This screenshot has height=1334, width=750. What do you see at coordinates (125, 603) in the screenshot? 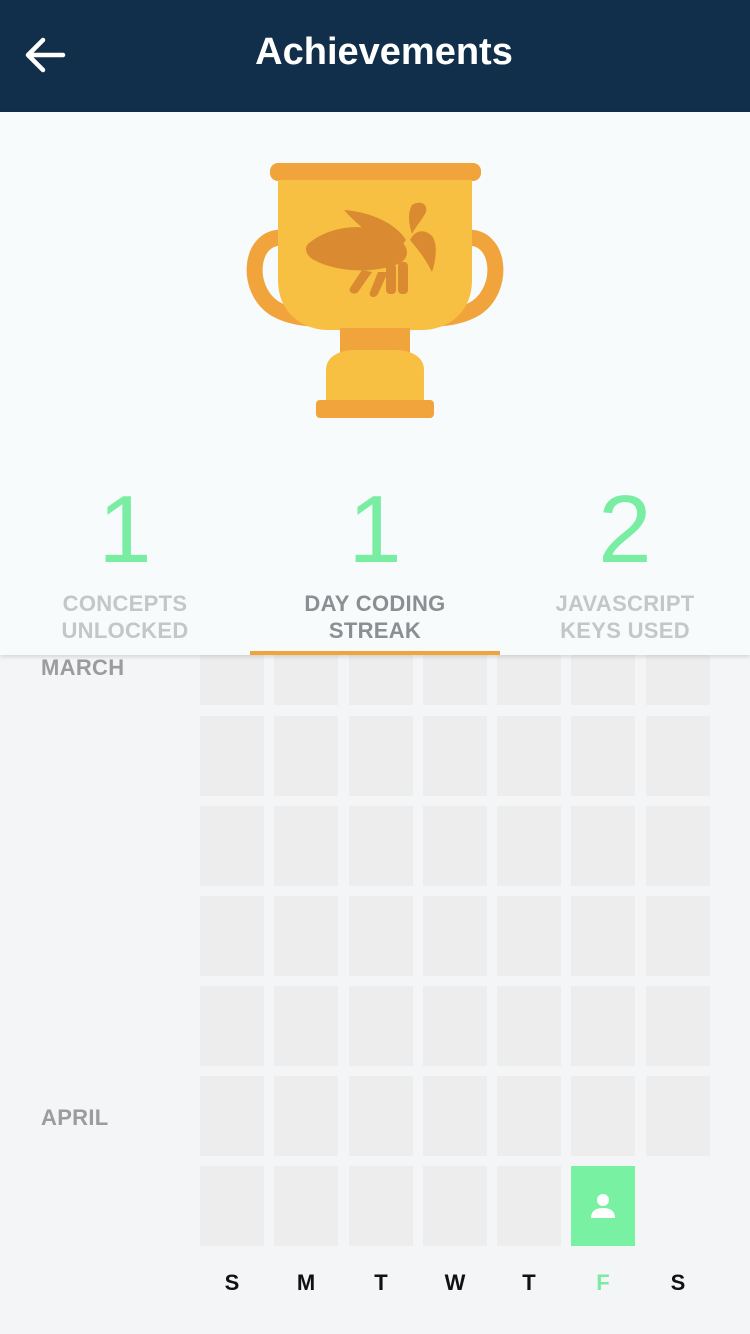
I see `stat-concepts-label-line1: CONCEPTS` at bounding box center [125, 603].